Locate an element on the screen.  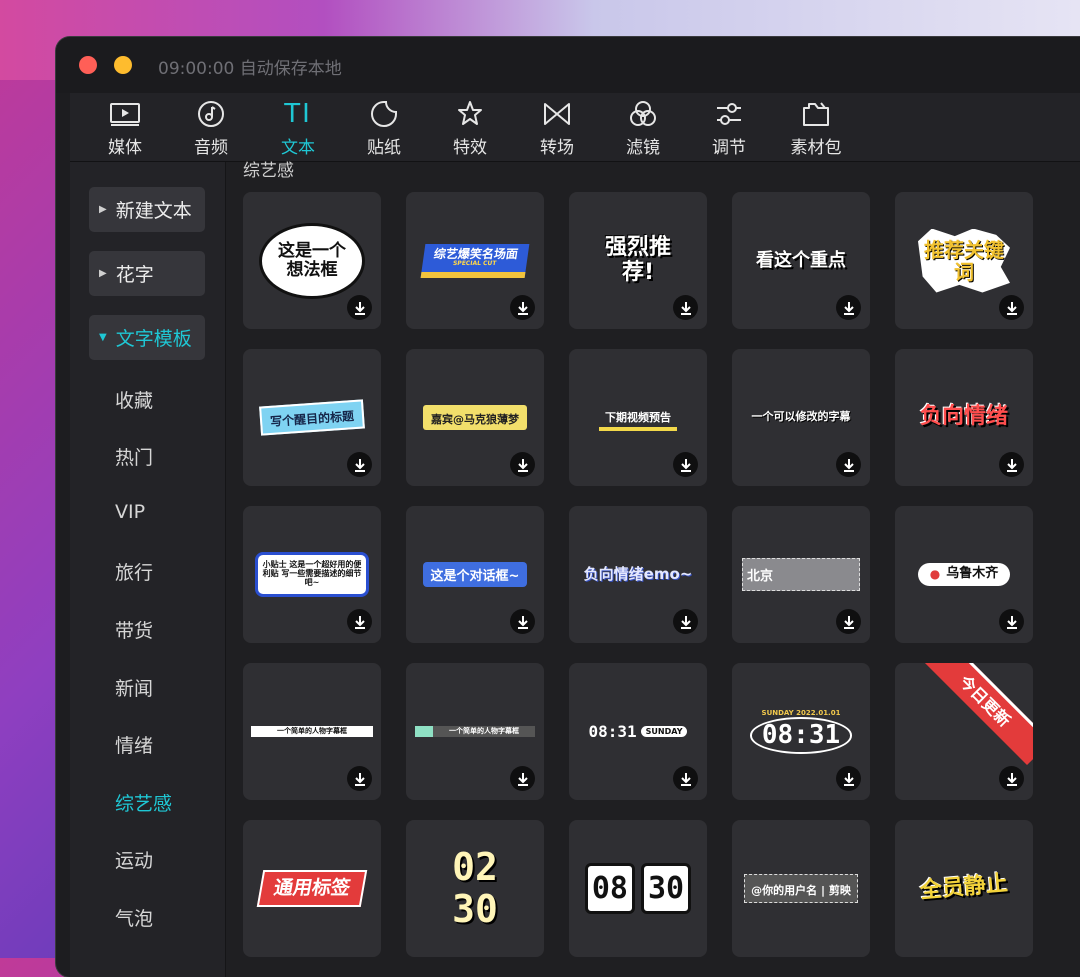
sidebar-item-emotion: 情绪 is located at coordinates (134, 744).